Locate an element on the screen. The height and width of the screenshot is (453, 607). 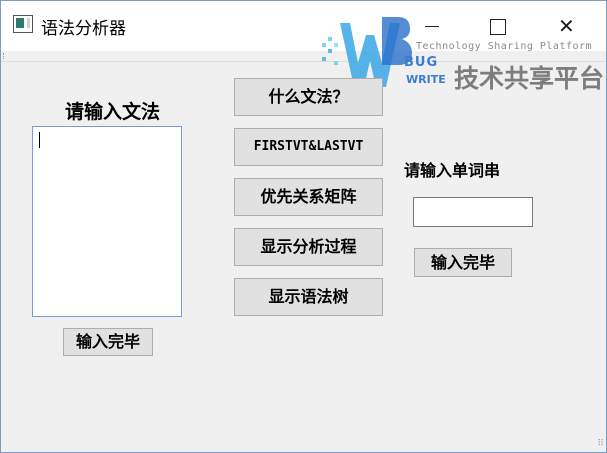
app-window-icon is located at coordinates (23, 24).